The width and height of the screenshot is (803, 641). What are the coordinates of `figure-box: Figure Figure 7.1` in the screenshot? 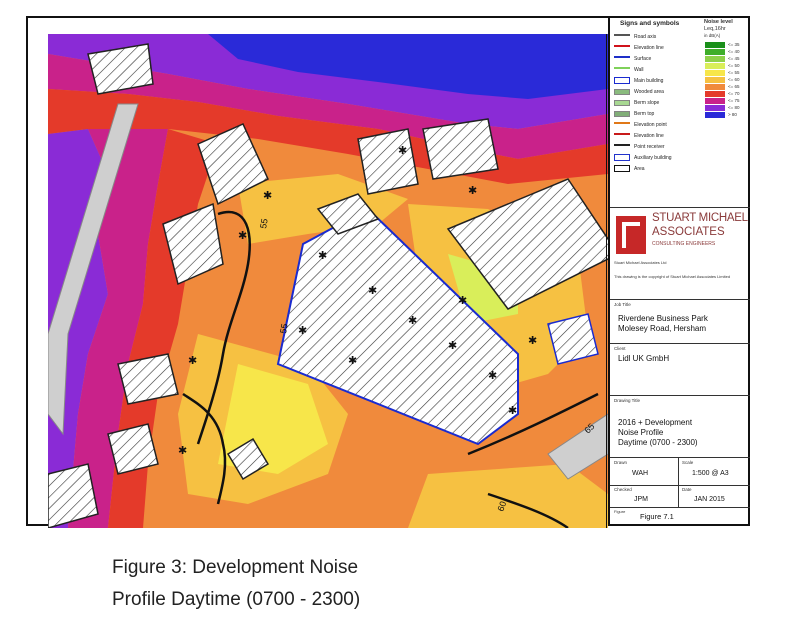 It's located at (680, 516).